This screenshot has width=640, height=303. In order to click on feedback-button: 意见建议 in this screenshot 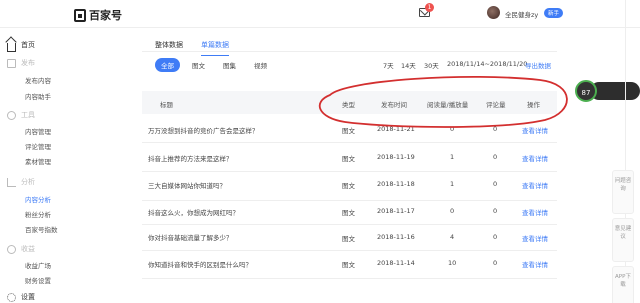, I will do `click(623, 240)`.